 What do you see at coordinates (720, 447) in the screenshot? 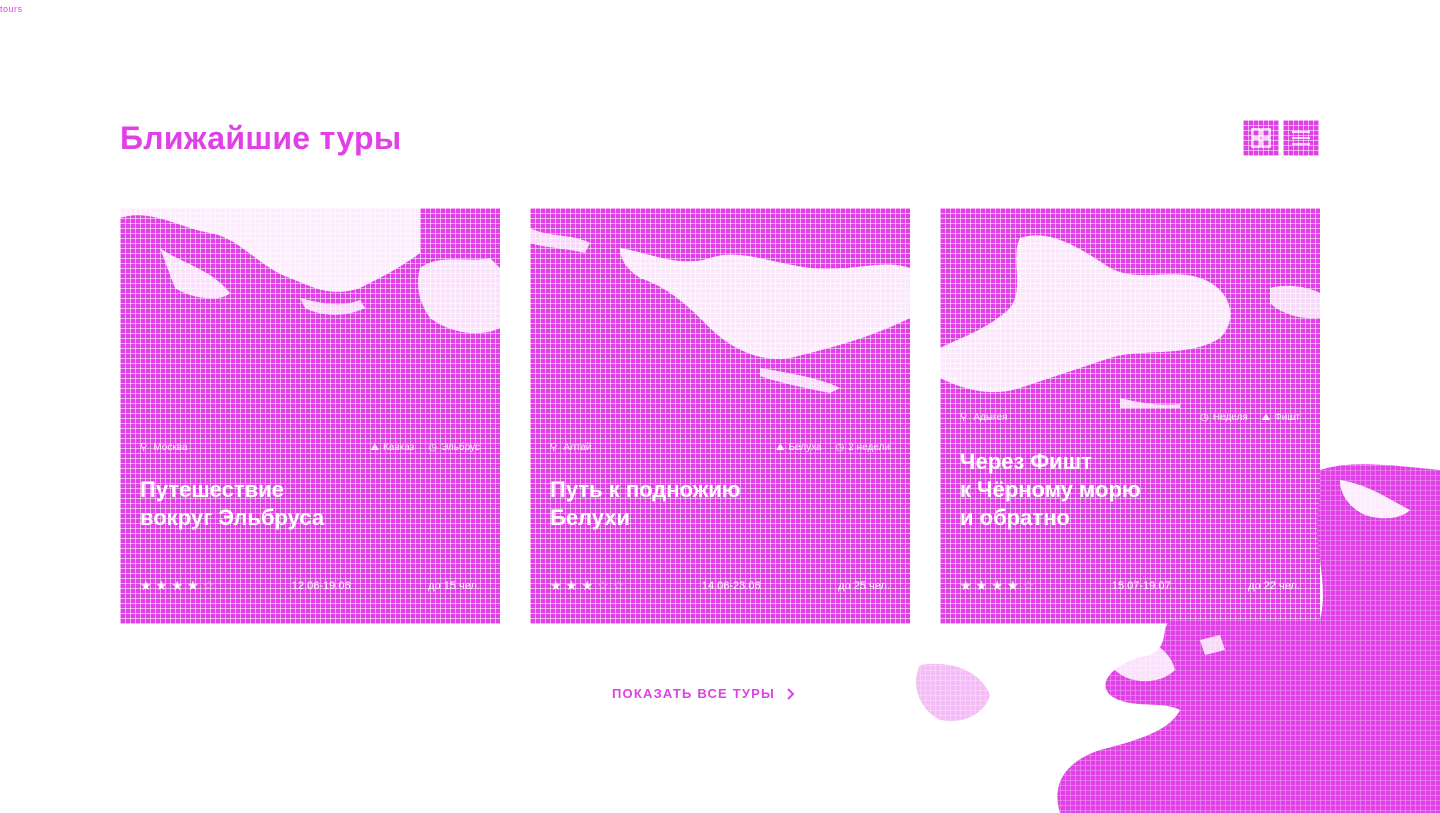
I see `card-meta-row: ⚲ Алтай ⛰ Белуха ◷ 2 недели` at bounding box center [720, 447].